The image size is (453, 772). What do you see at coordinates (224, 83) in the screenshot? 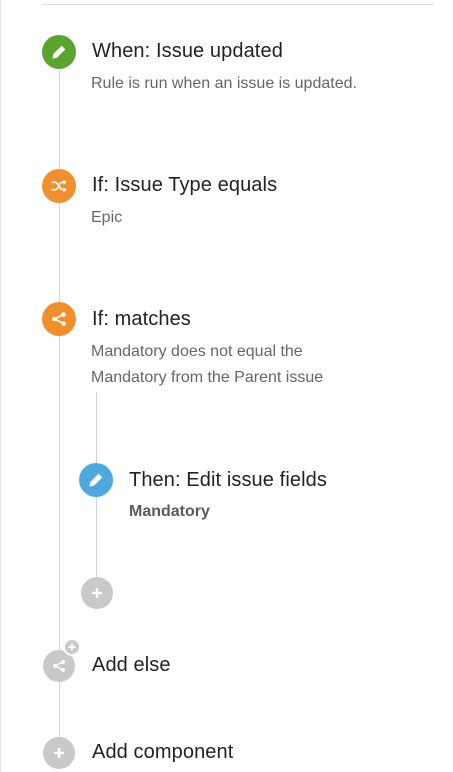
I see `trigger-description: Rule is run when an issue is updated.` at bounding box center [224, 83].